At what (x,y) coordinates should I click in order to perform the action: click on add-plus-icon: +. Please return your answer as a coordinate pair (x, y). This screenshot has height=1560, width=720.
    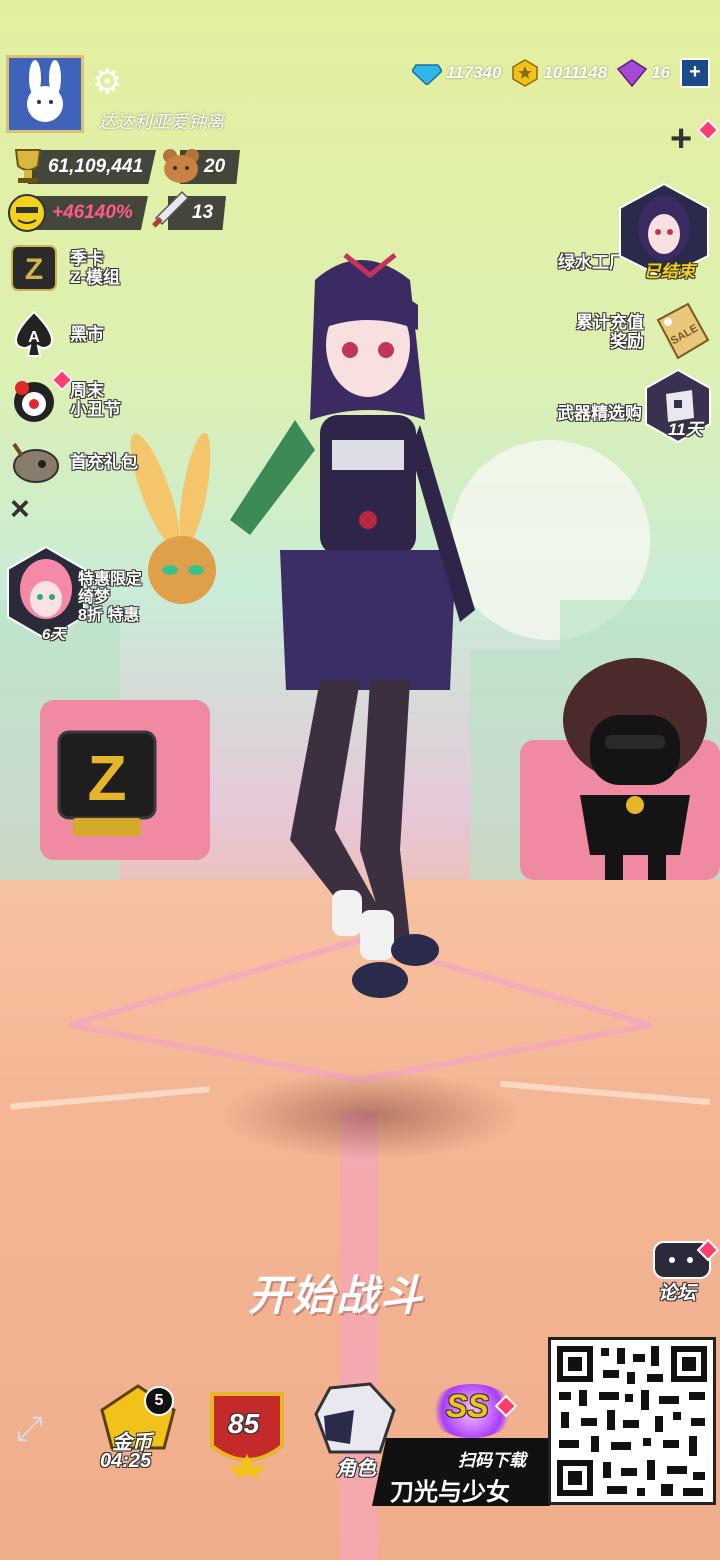
    Looking at the image, I should click on (681, 139).